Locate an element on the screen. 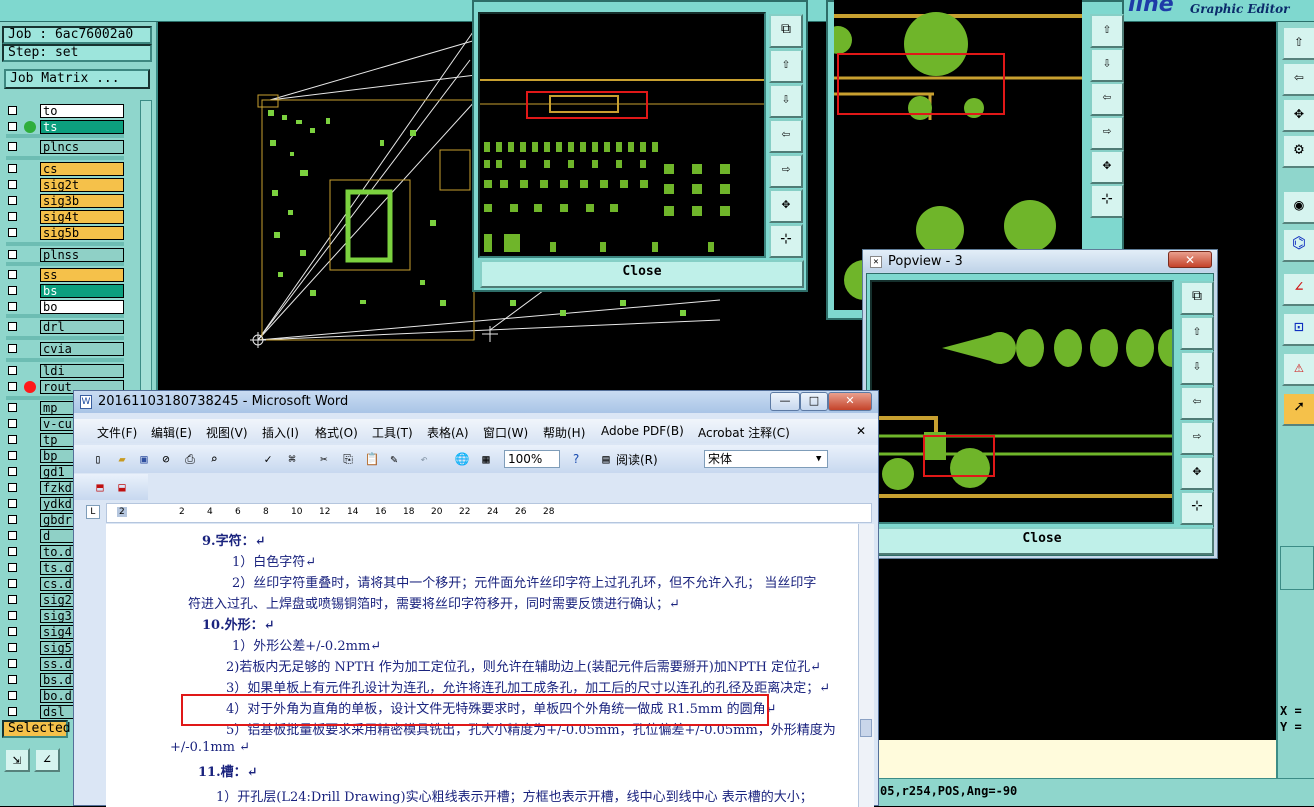 The height and width of the screenshot is (807, 1314). convert-to-pdf-icon: ⬒ is located at coordinates (100, 487).